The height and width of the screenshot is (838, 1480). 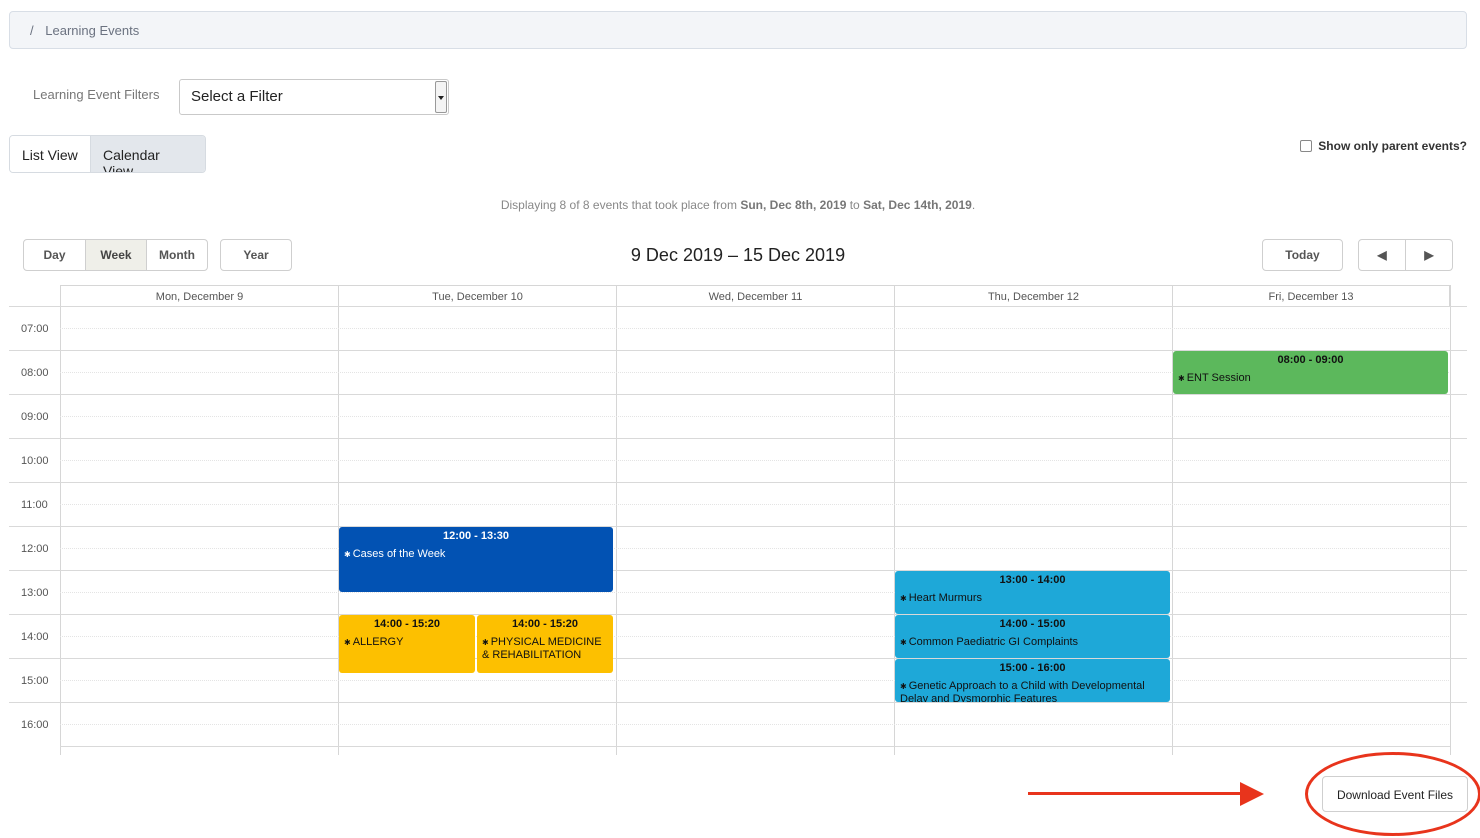 I want to click on day-header: Wed, December 11, so click(x=755, y=295).